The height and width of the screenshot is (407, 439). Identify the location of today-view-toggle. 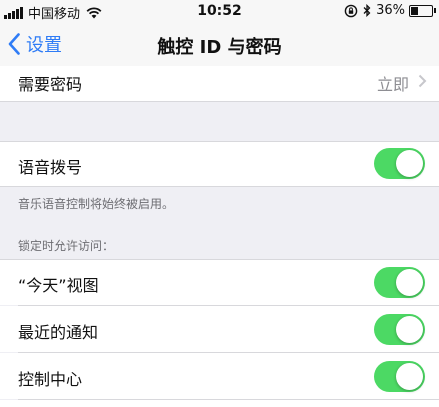
(399, 282).